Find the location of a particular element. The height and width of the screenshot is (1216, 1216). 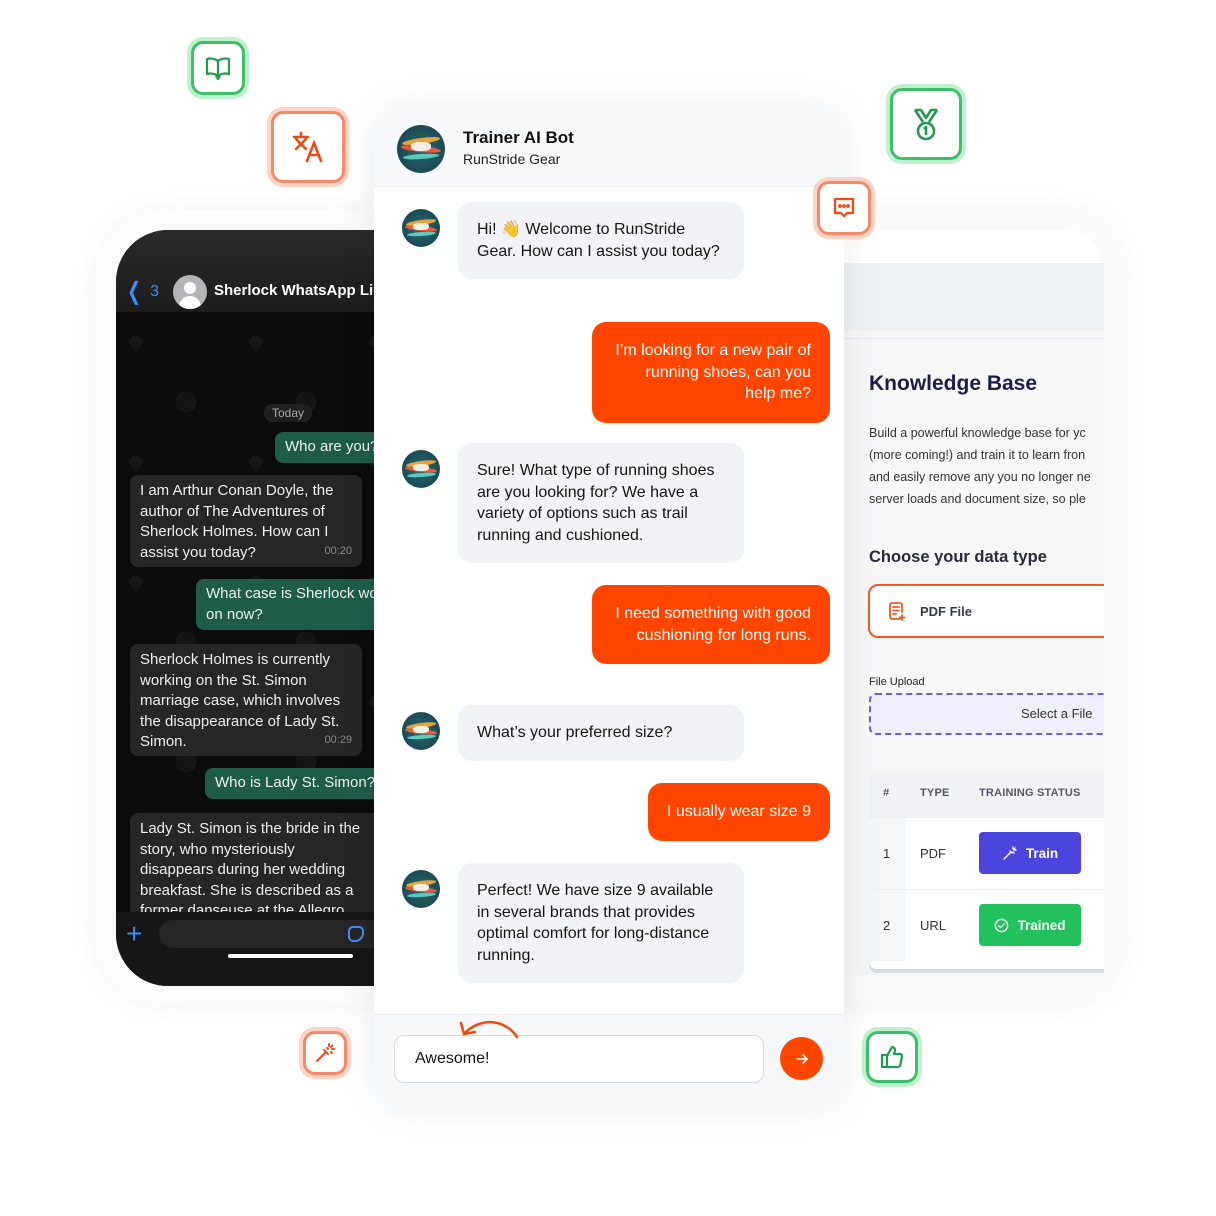

row-index: 1 is located at coordinates (887, 853).